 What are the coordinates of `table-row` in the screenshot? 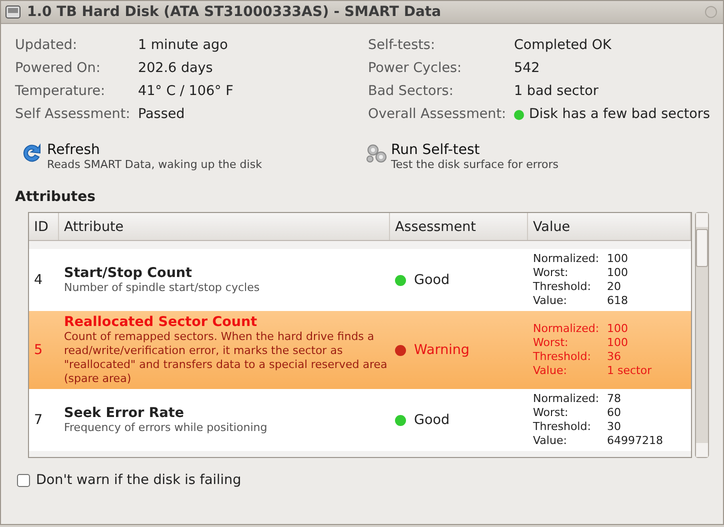 It's located at (360, 350).